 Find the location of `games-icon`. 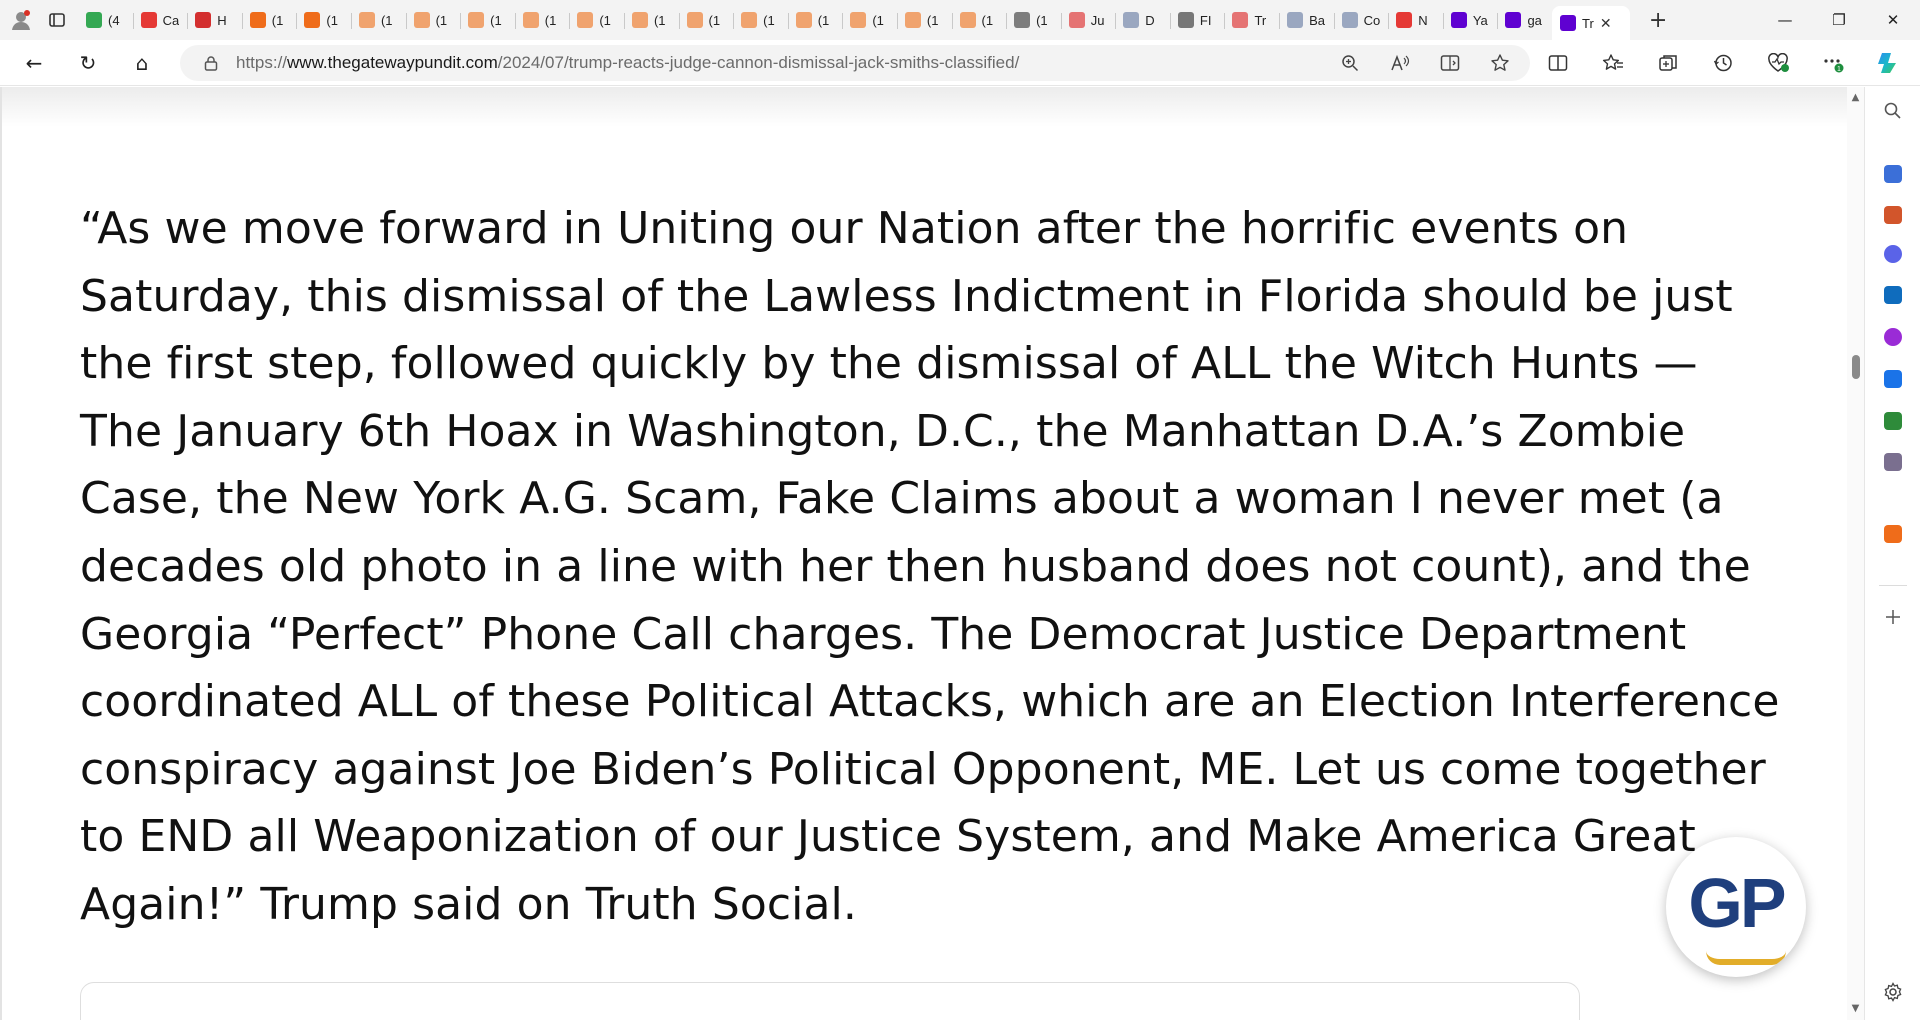

games-icon is located at coordinates (1893, 462).